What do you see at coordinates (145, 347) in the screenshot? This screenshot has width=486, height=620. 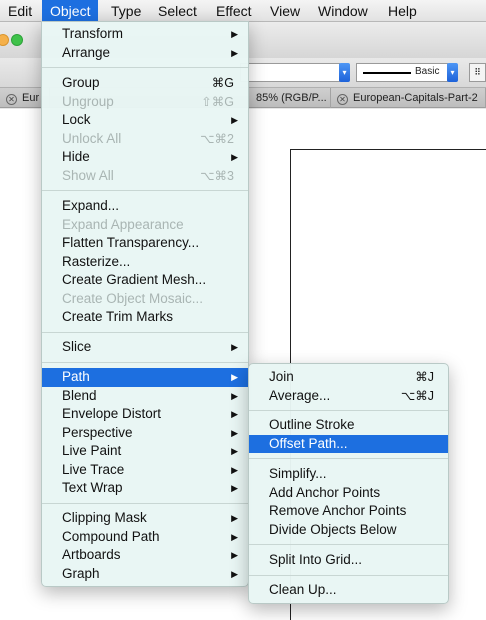 I see `menu-item-slice: Slice ▶` at bounding box center [145, 347].